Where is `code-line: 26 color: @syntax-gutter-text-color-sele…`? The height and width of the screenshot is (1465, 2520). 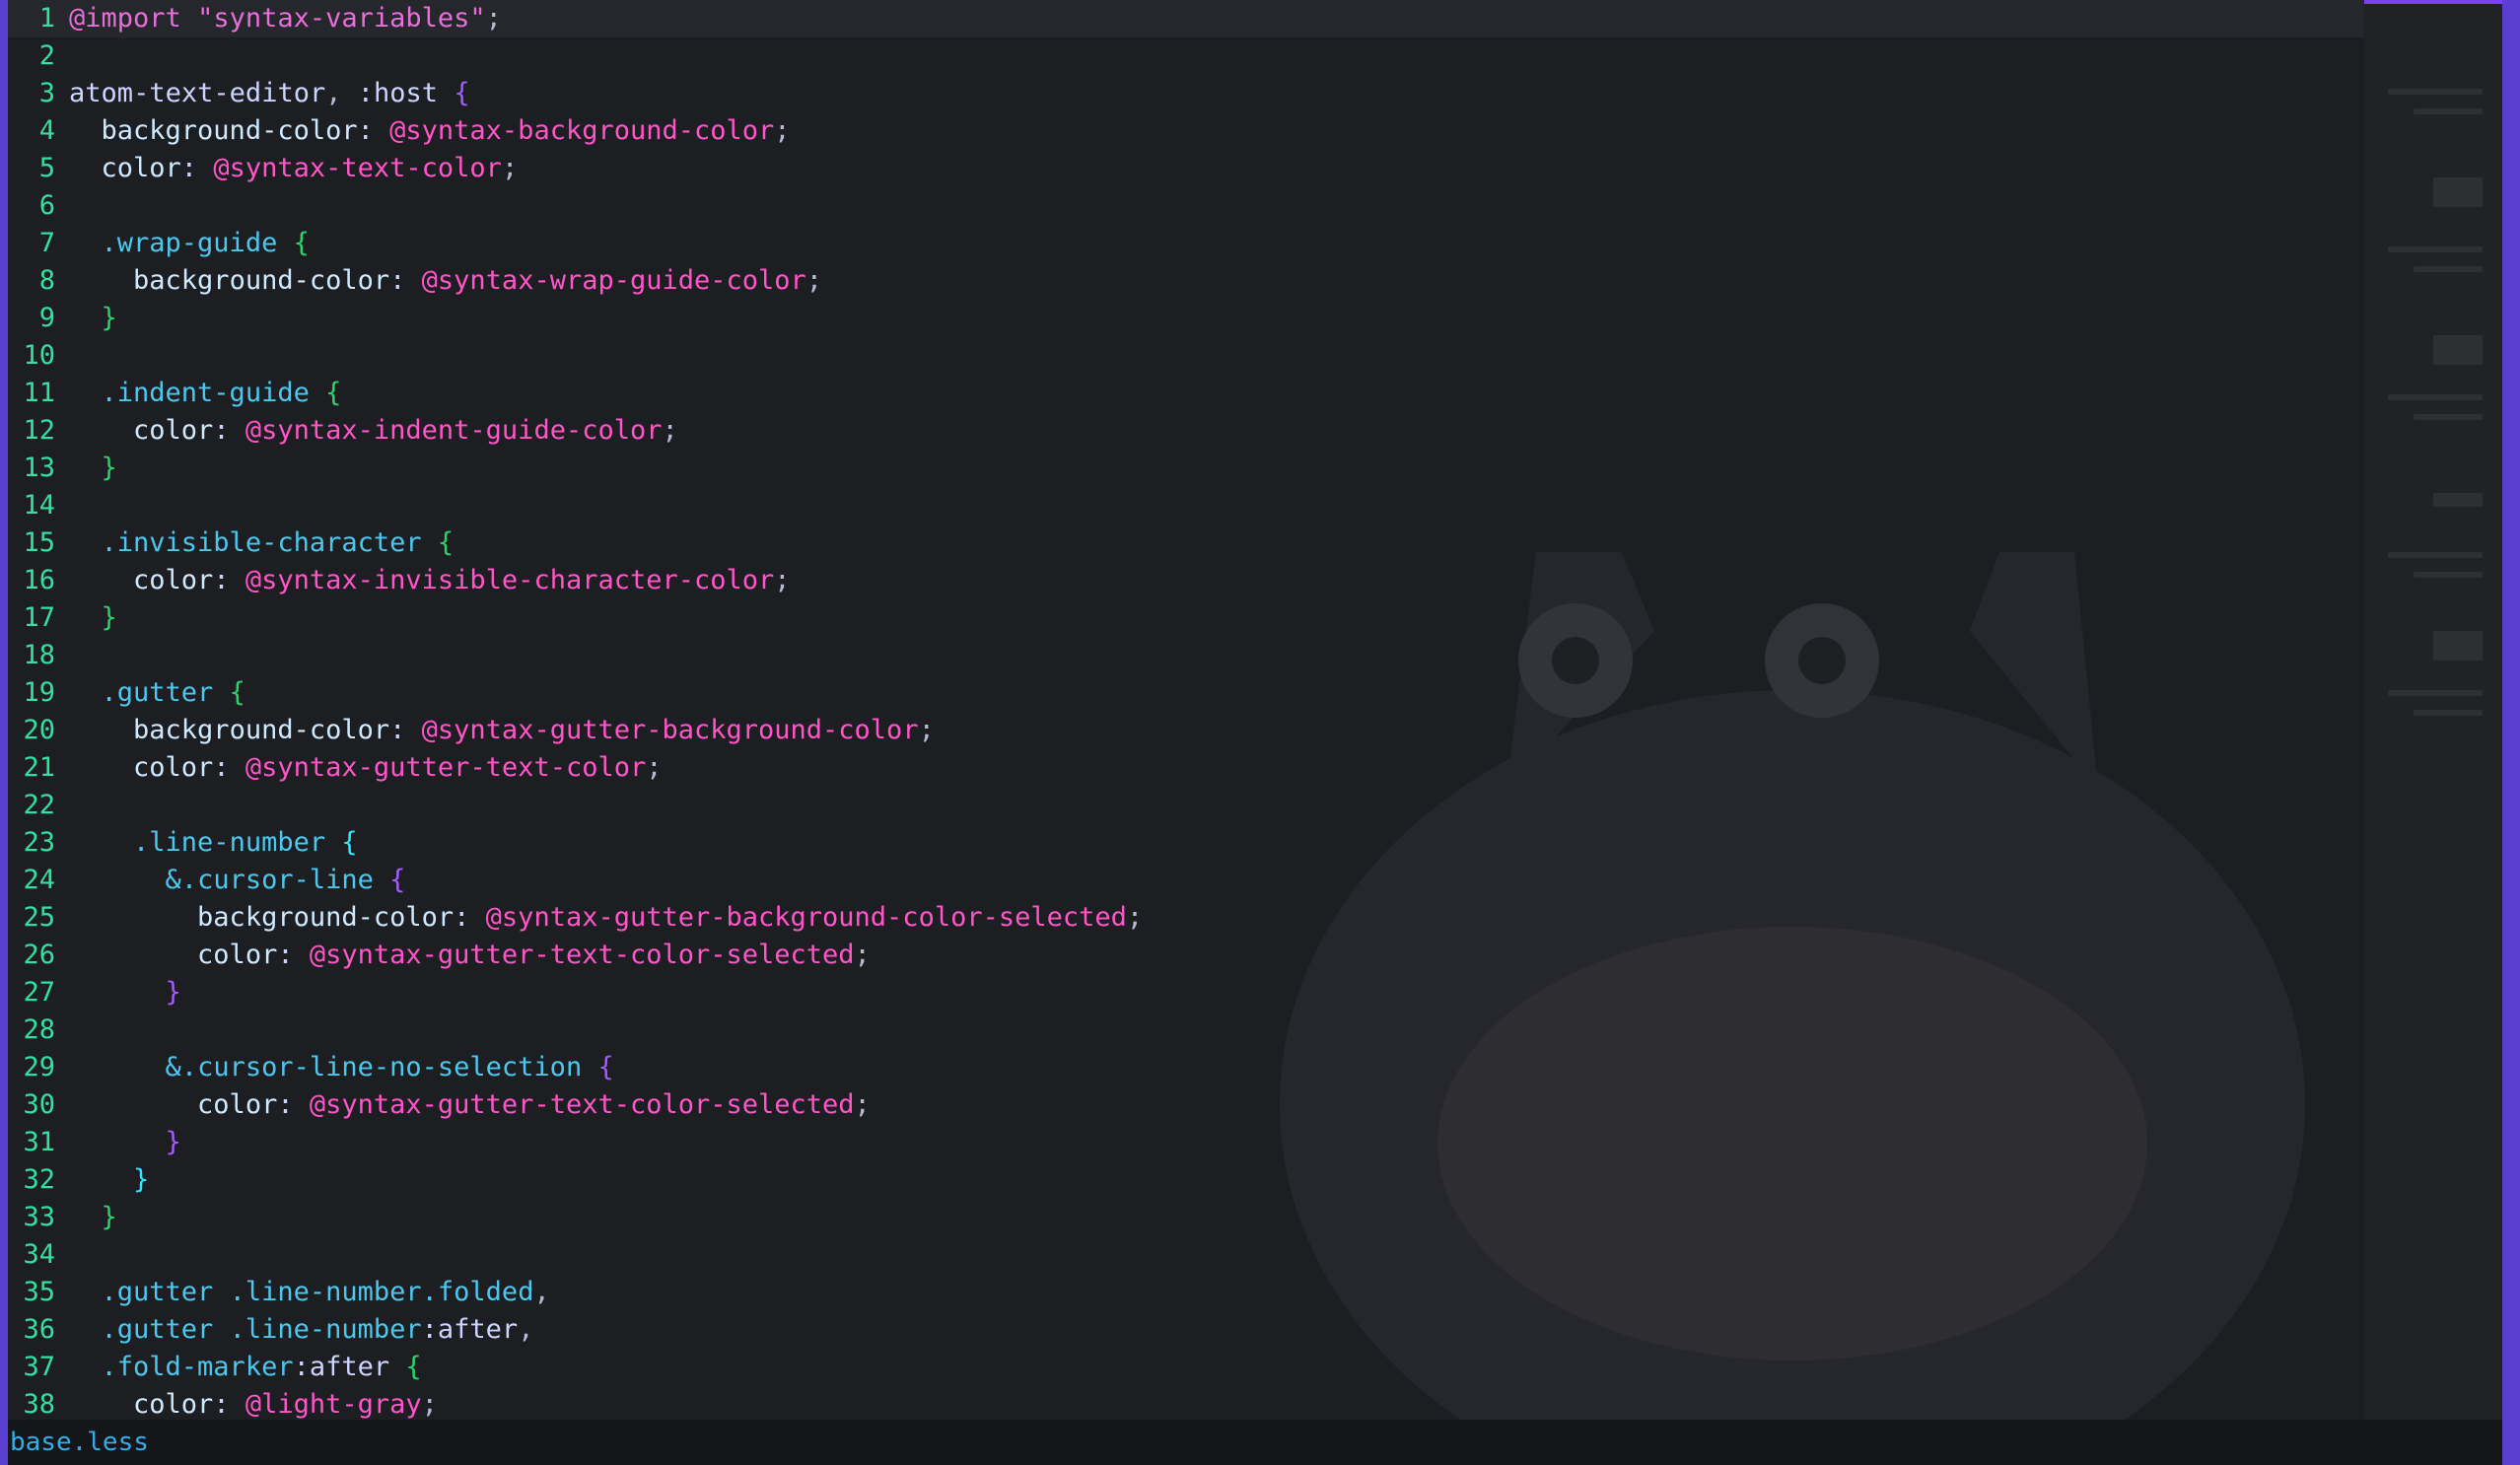
code-line: 26 color: @syntax-gutter-text-color-sele… is located at coordinates (1186, 955).